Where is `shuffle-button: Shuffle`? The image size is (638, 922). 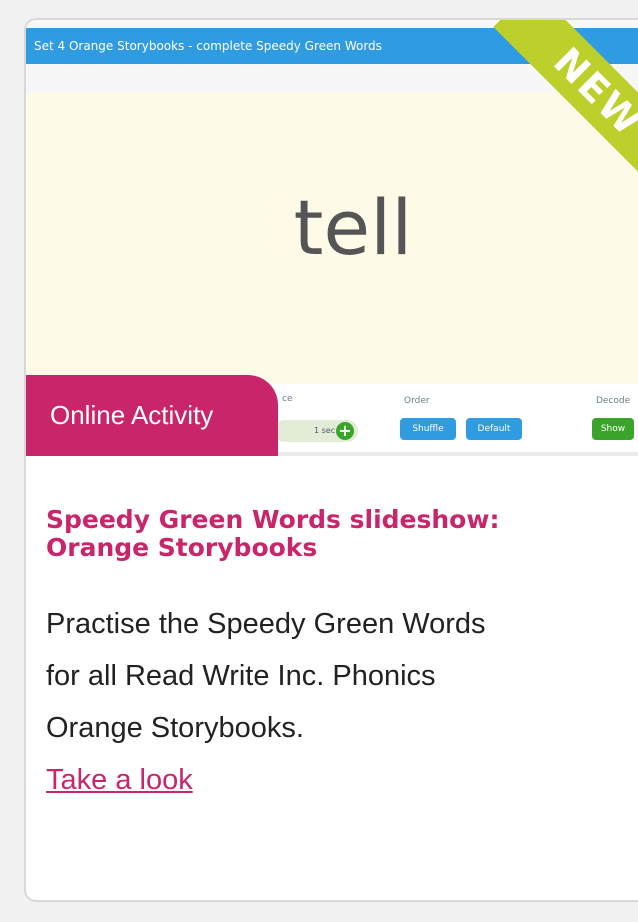
shuffle-button: Shuffle is located at coordinates (428, 429).